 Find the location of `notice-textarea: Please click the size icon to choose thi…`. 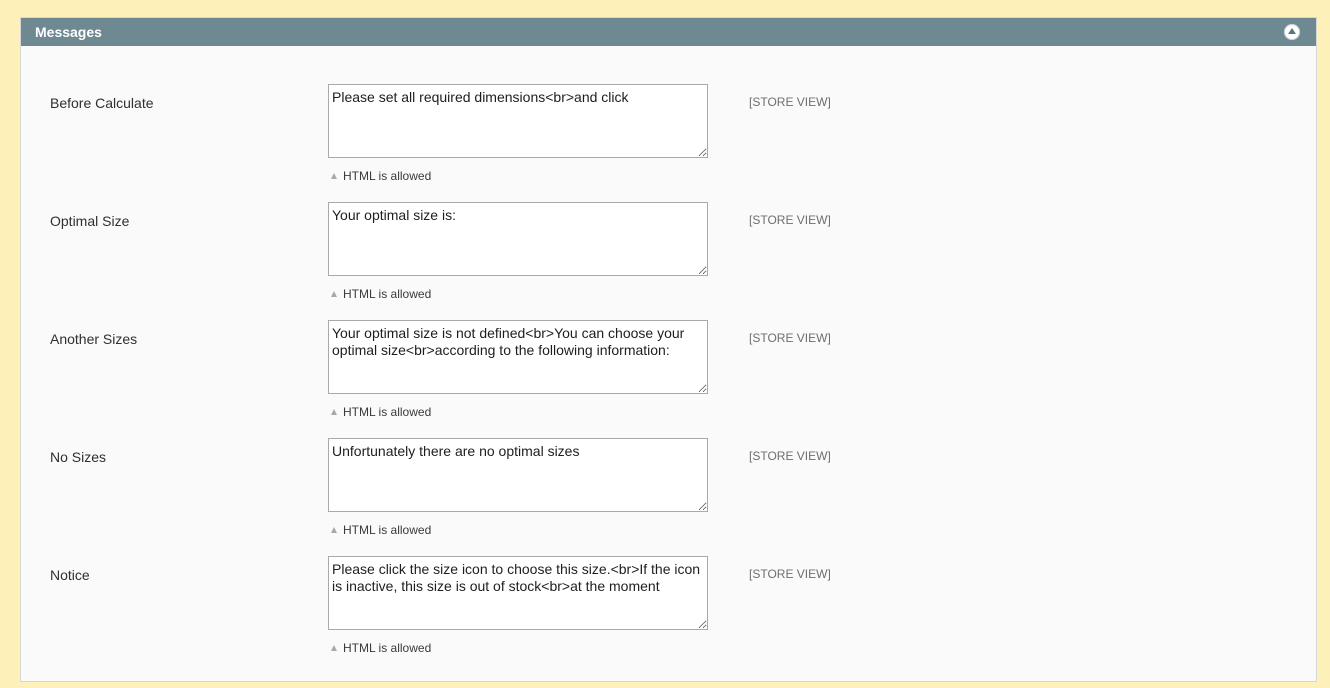

notice-textarea: Please click the size icon to choose thi… is located at coordinates (518, 593).